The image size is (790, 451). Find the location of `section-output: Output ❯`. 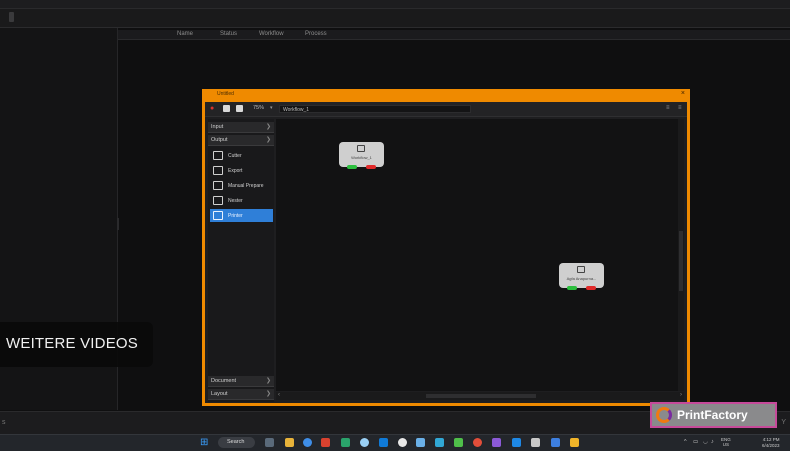

section-output: Output ❯ is located at coordinates (241, 140).